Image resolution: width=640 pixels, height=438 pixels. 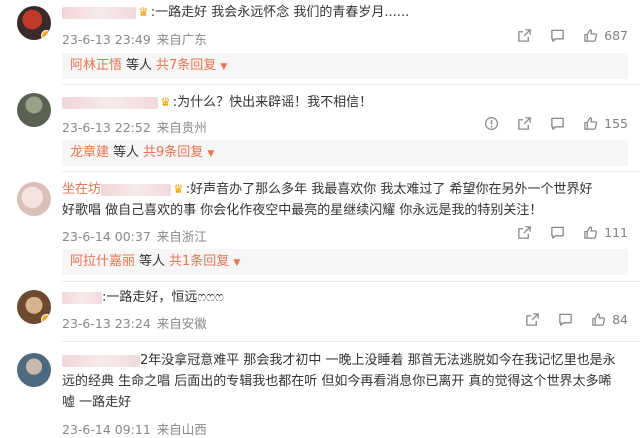 What do you see at coordinates (345, 153) in the screenshot?
I see `reply-summary: 龙章建 等人 共9条回复 ▼` at bounding box center [345, 153].